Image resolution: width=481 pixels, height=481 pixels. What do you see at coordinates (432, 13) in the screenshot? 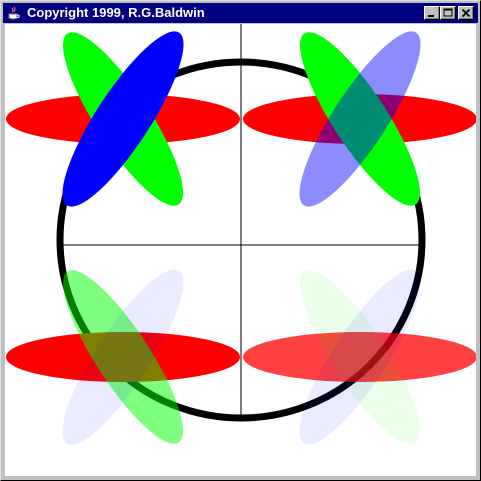
I see `minimize-button` at bounding box center [432, 13].